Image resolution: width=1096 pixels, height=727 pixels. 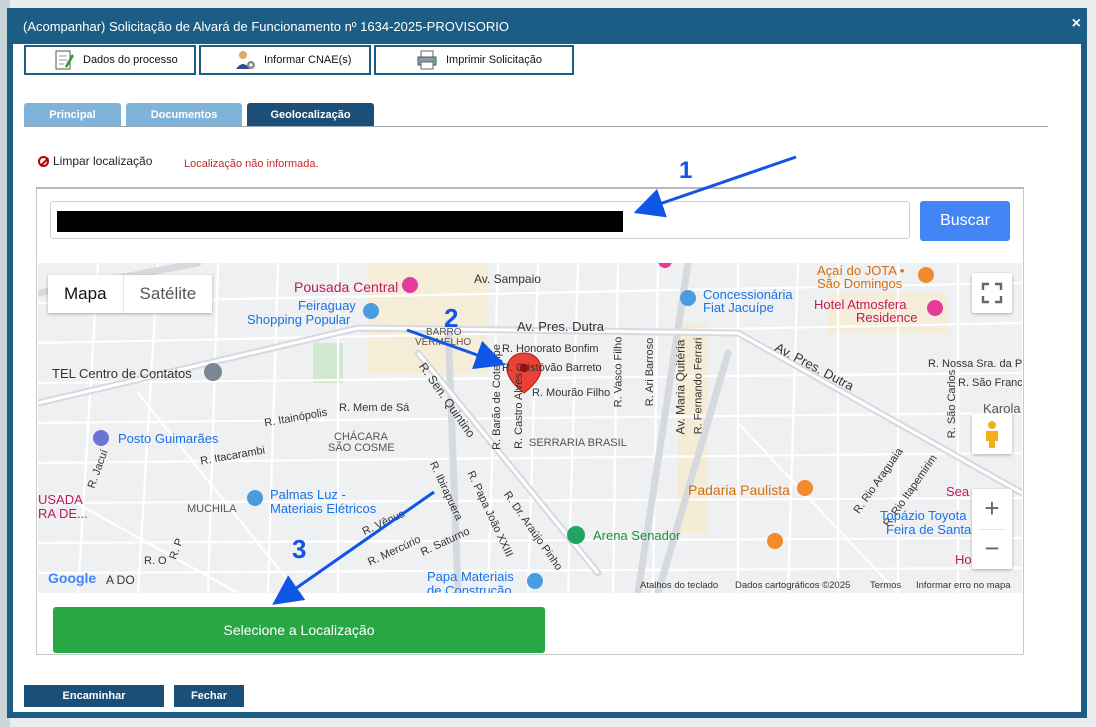 What do you see at coordinates (245, 60) in the screenshot?
I see `user-gear-icon` at bounding box center [245, 60].